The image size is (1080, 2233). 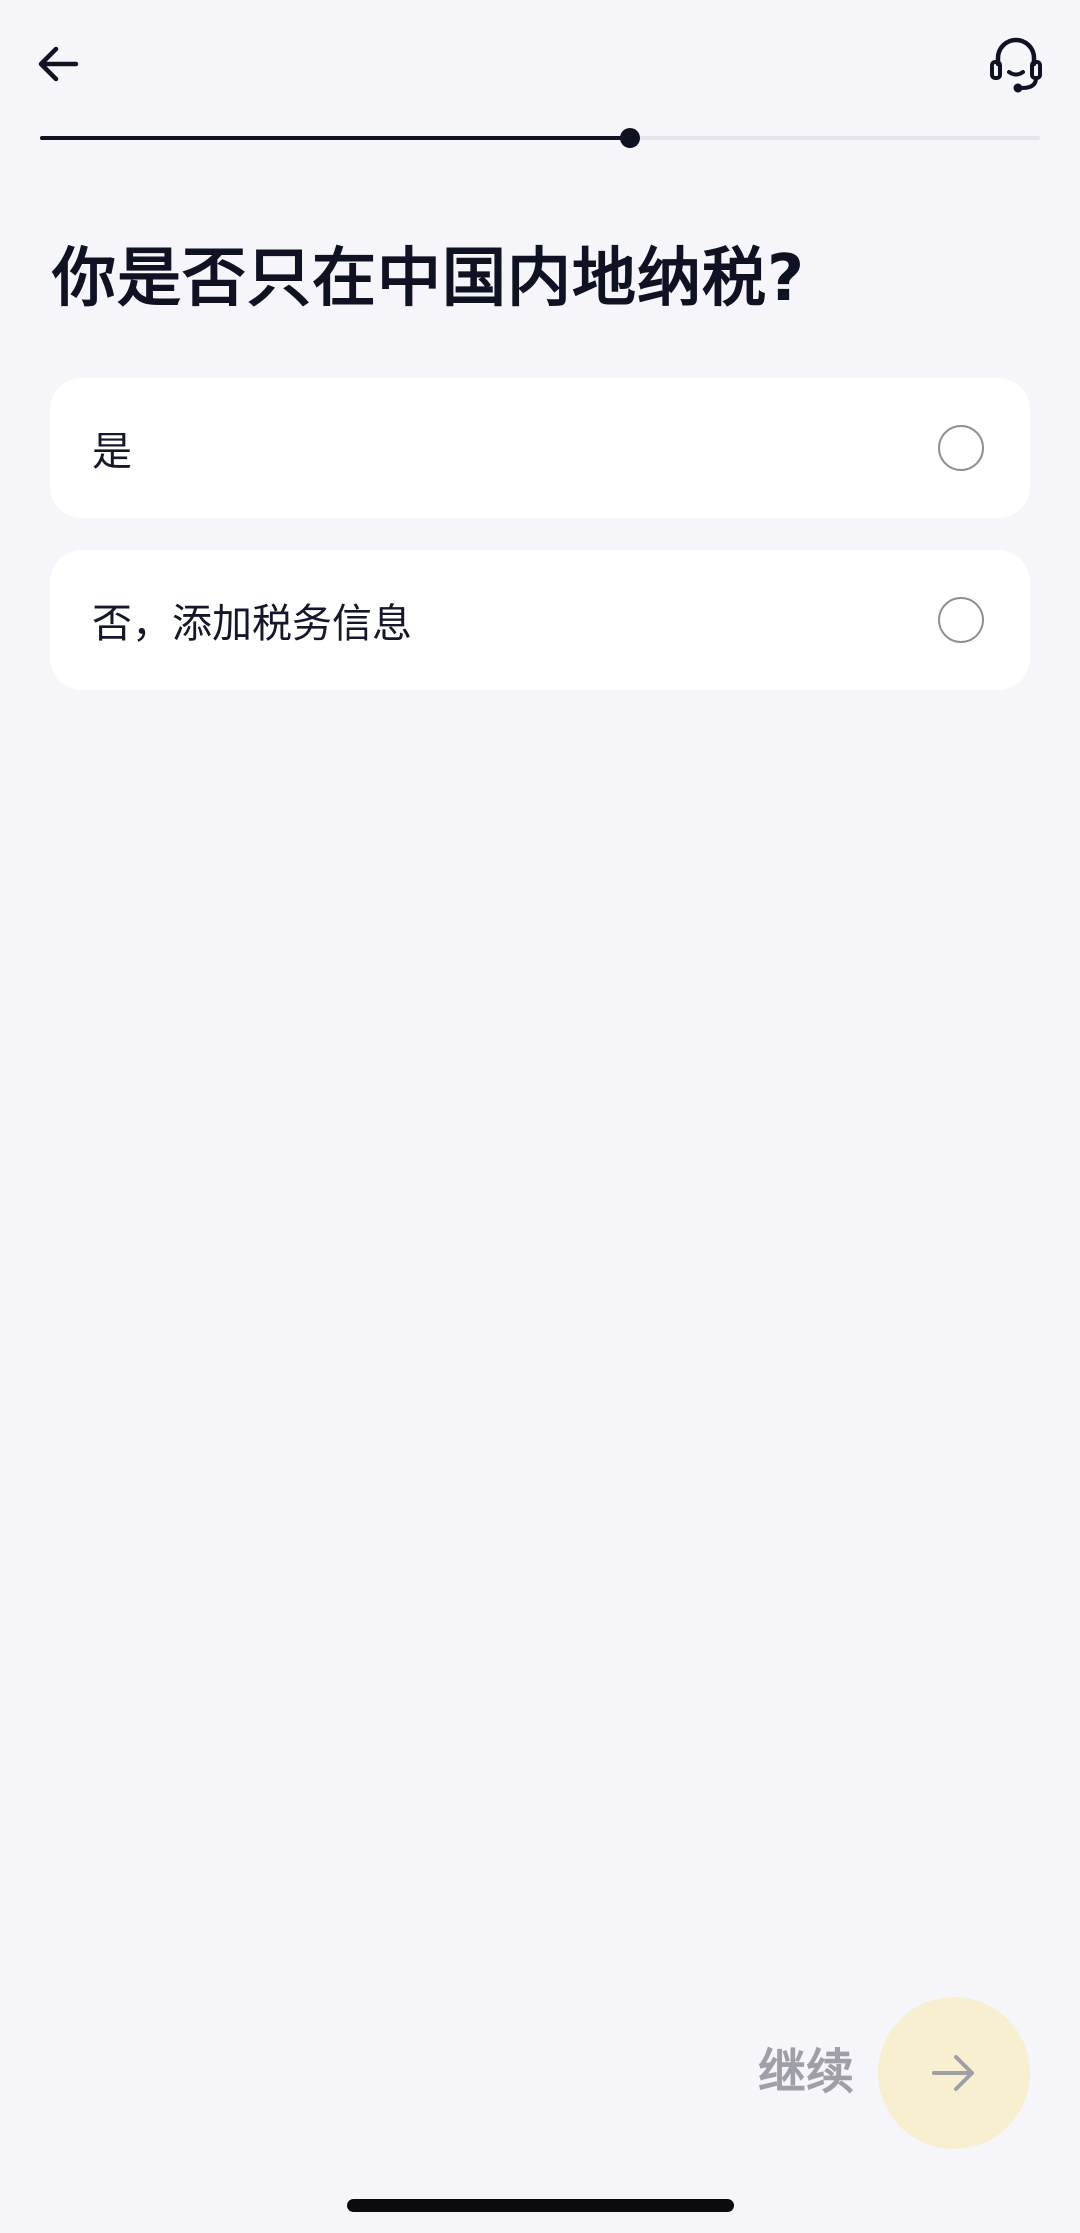 I want to click on radio-button-yes, so click(x=961, y=448).